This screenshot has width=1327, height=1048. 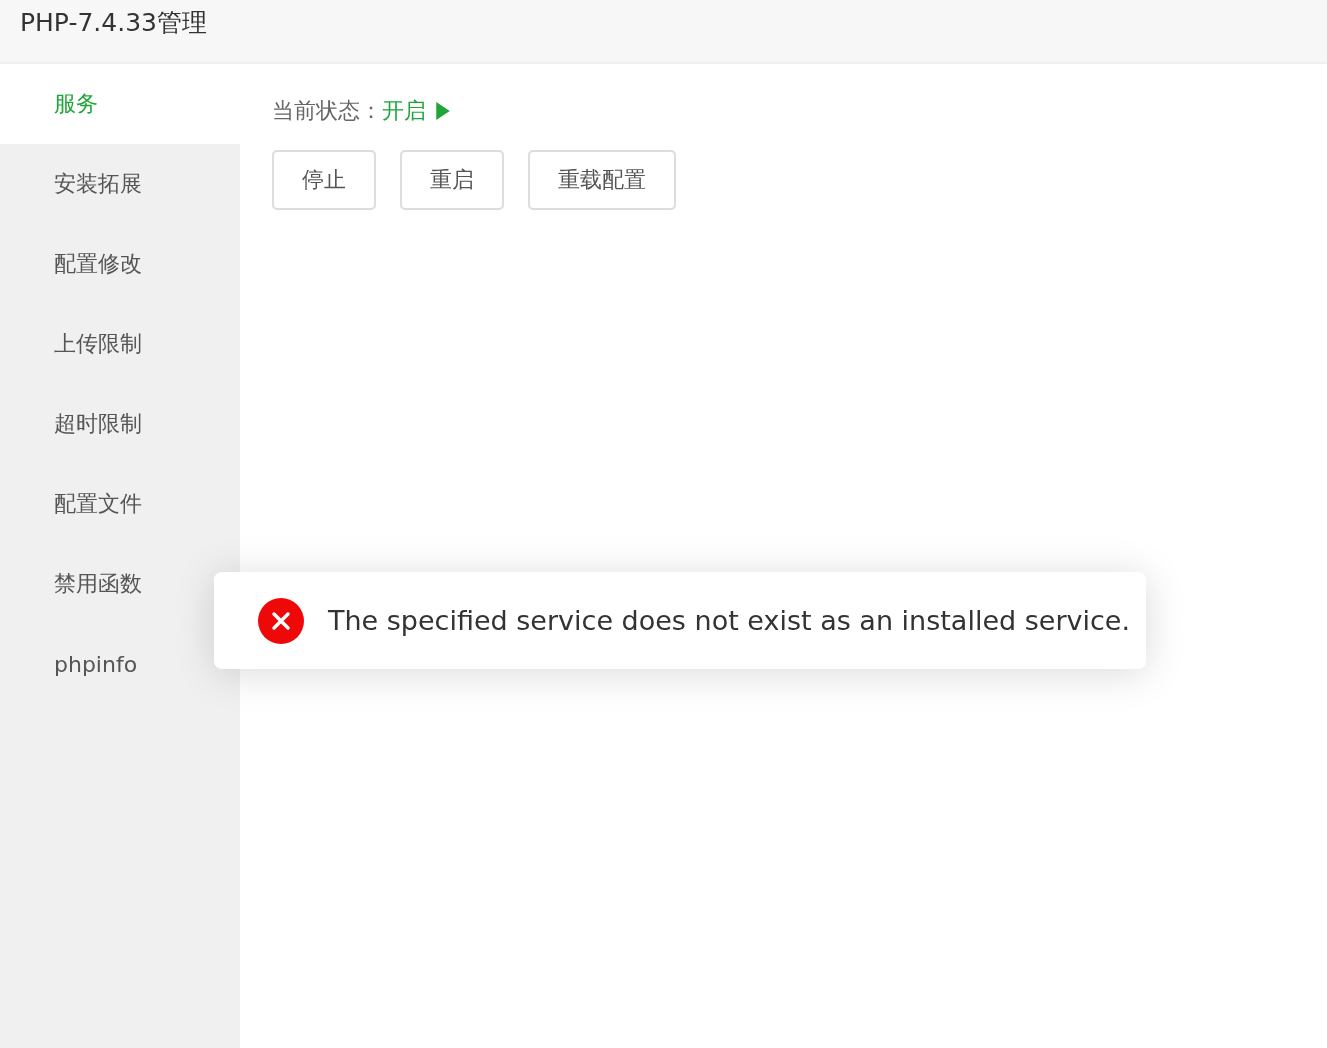 What do you see at coordinates (729, 620) in the screenshot?
I see `toast-text: The specified service does not exist as an installed service.` at bounding box center [729, 620].